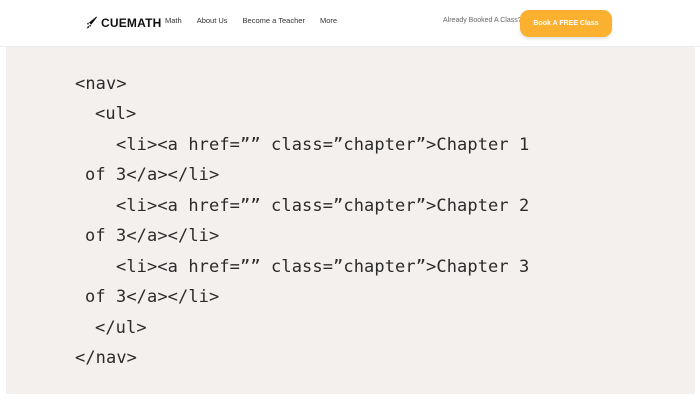 The image size is (700, 400). What do you see at coordinates (92, 23) in the screenshot?
I see `rocket-icon` at bounding box center [92, 23].